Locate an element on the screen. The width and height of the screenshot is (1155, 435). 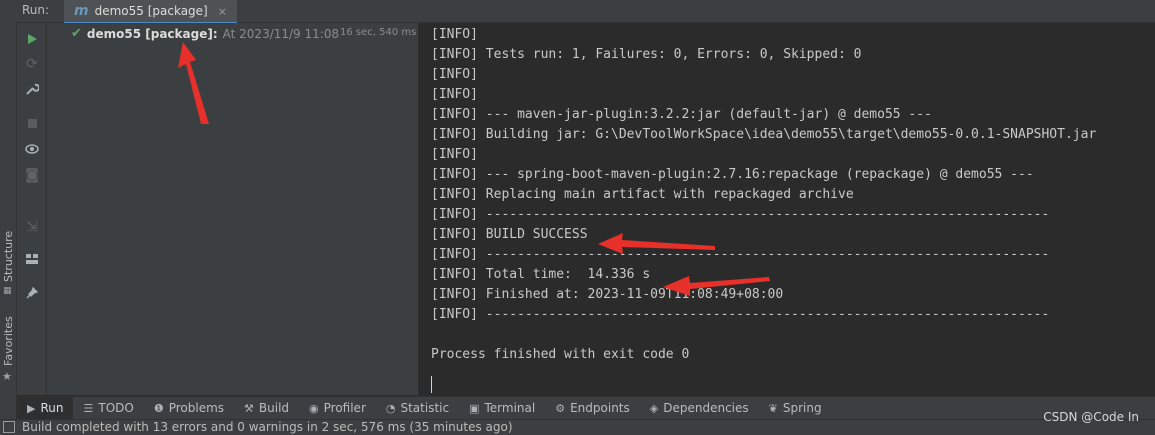
run-tab-label: demo55 [package] is located at coordinates (151, 11).